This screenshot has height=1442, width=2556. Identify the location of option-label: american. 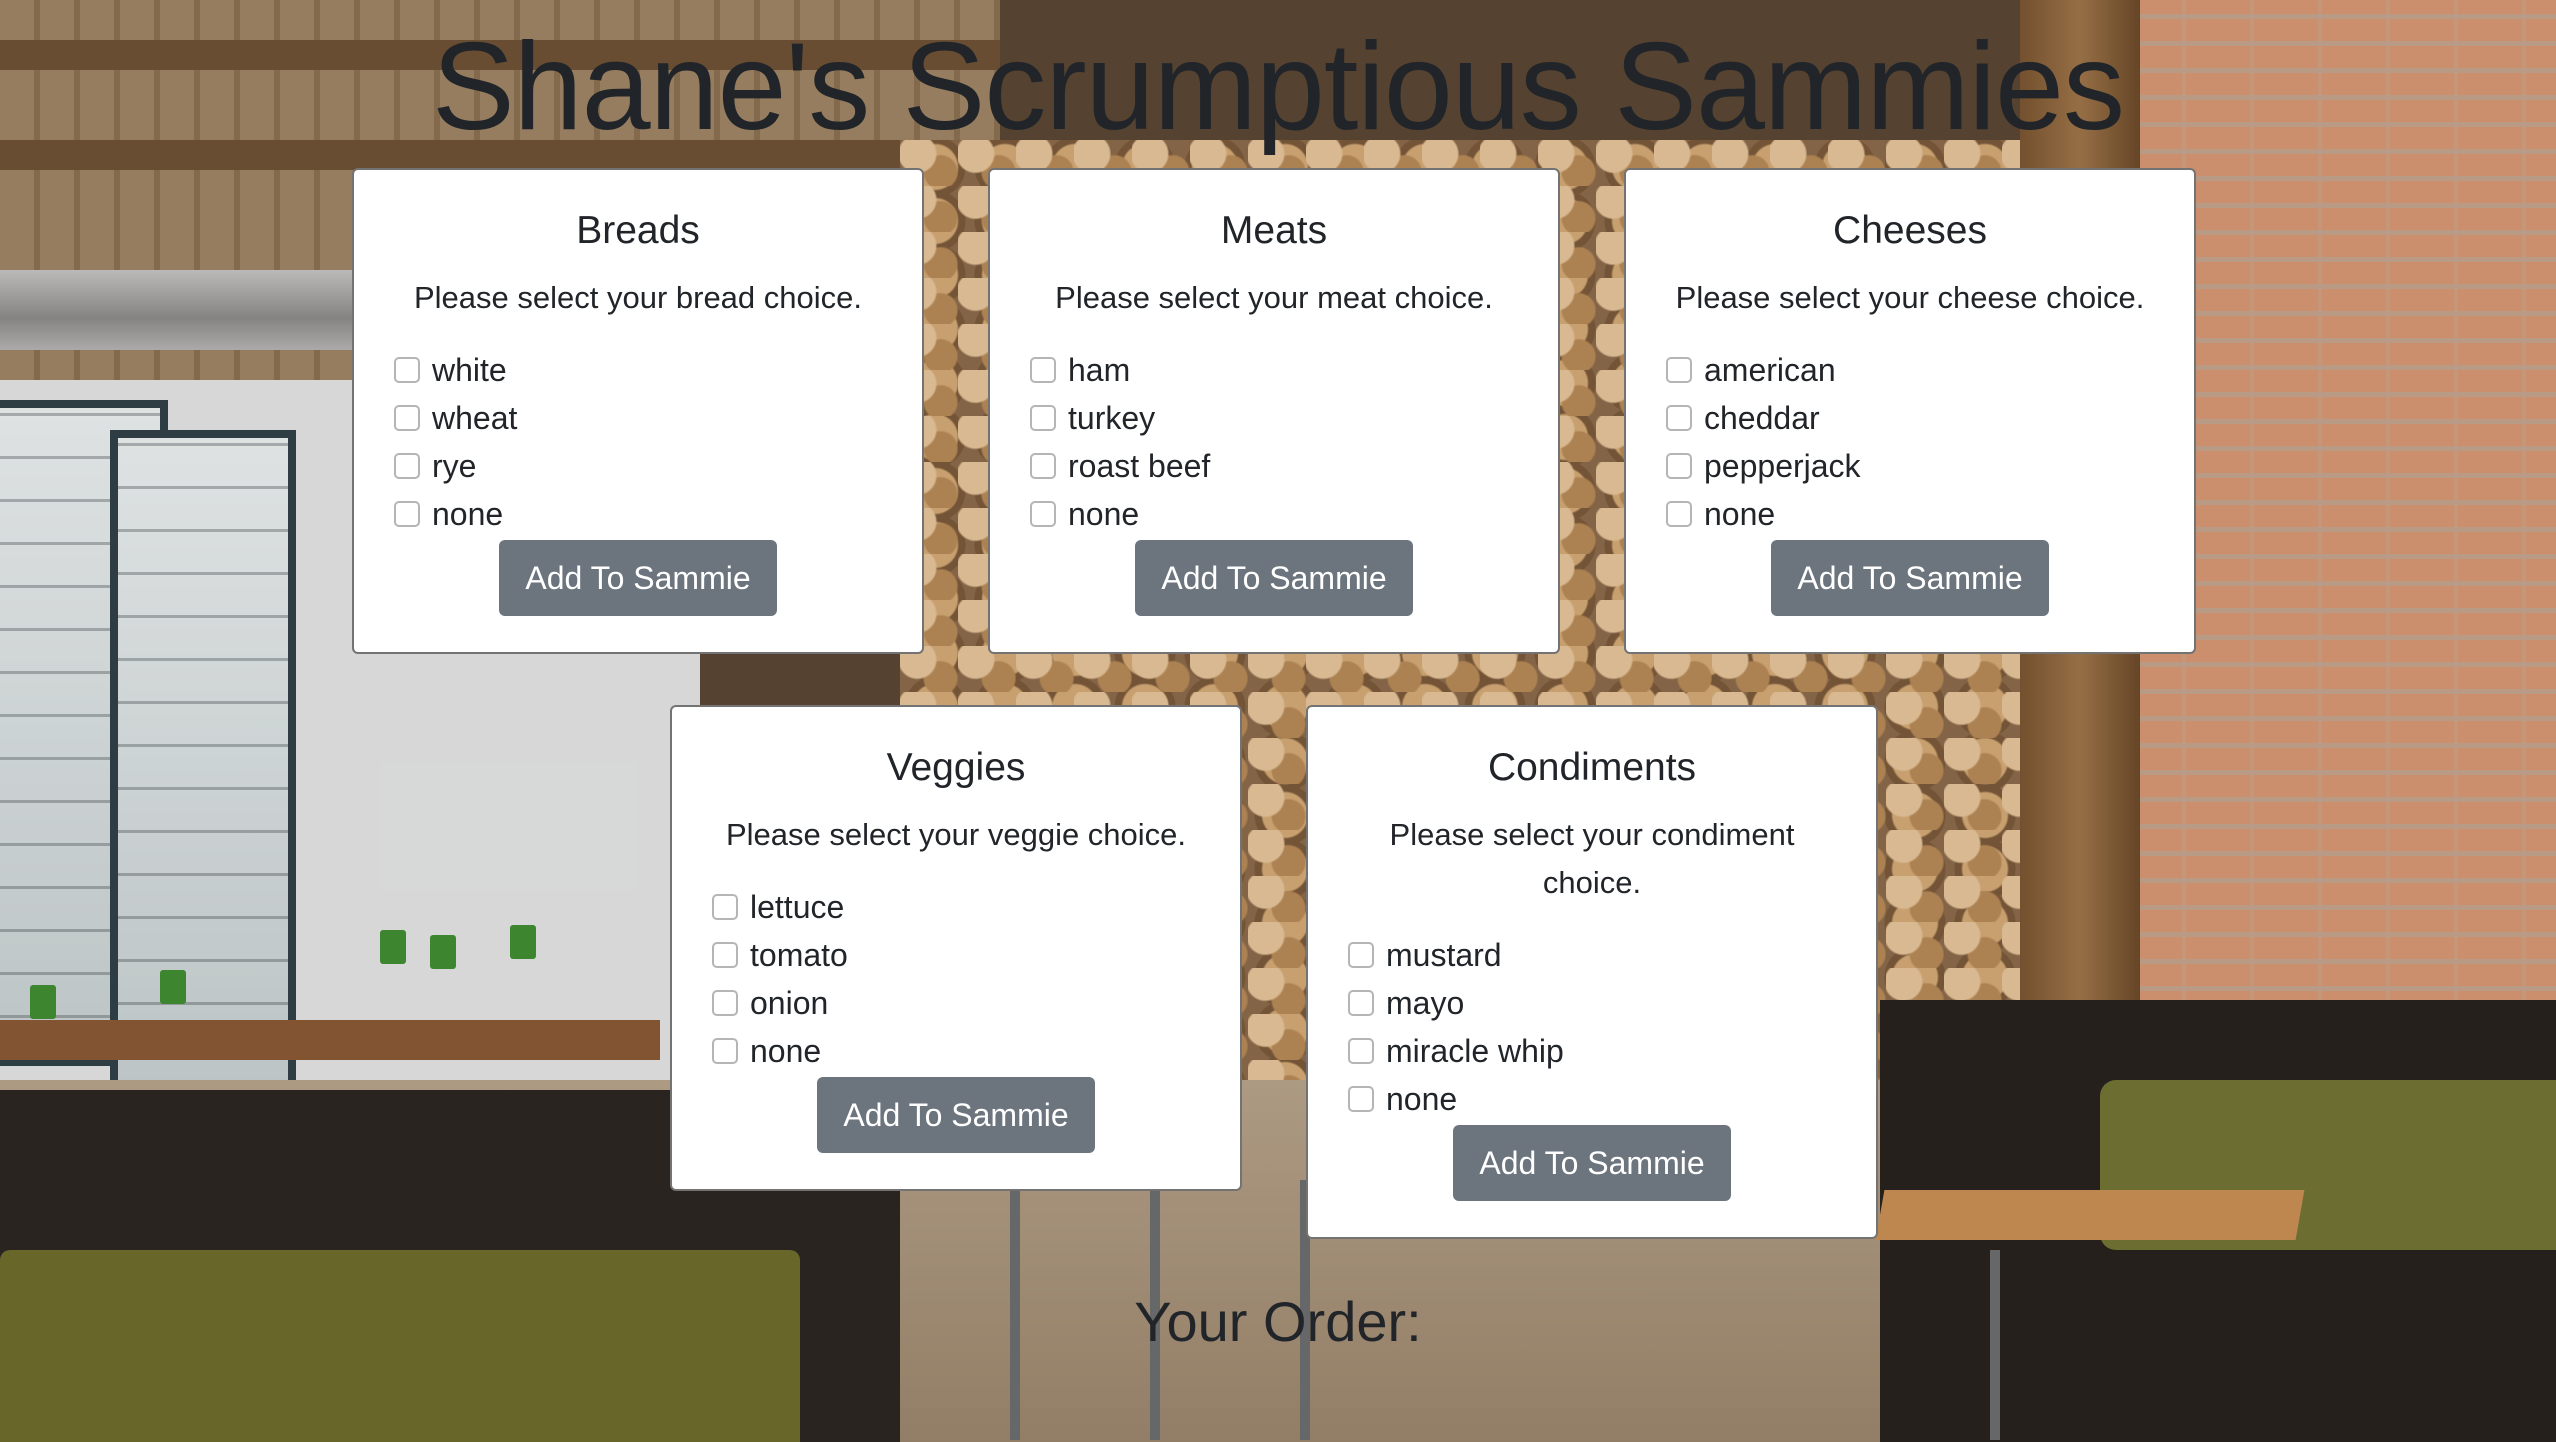
(1770, 369).